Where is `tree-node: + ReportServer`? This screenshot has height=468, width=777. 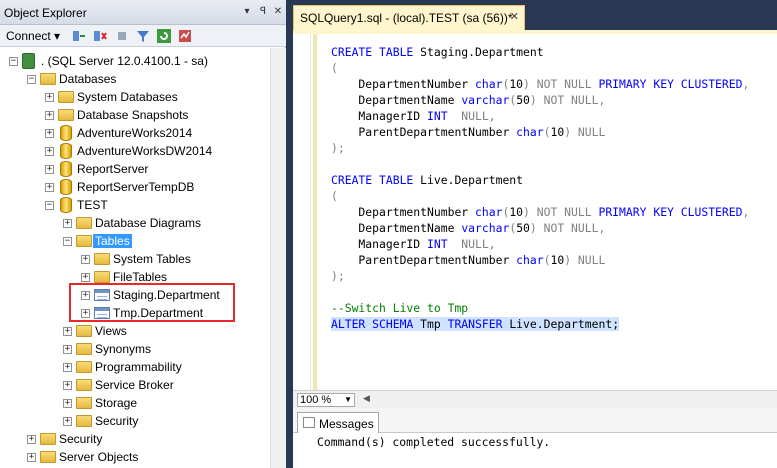
tree-node: + ReportServer is located at coordinates (157, 169).